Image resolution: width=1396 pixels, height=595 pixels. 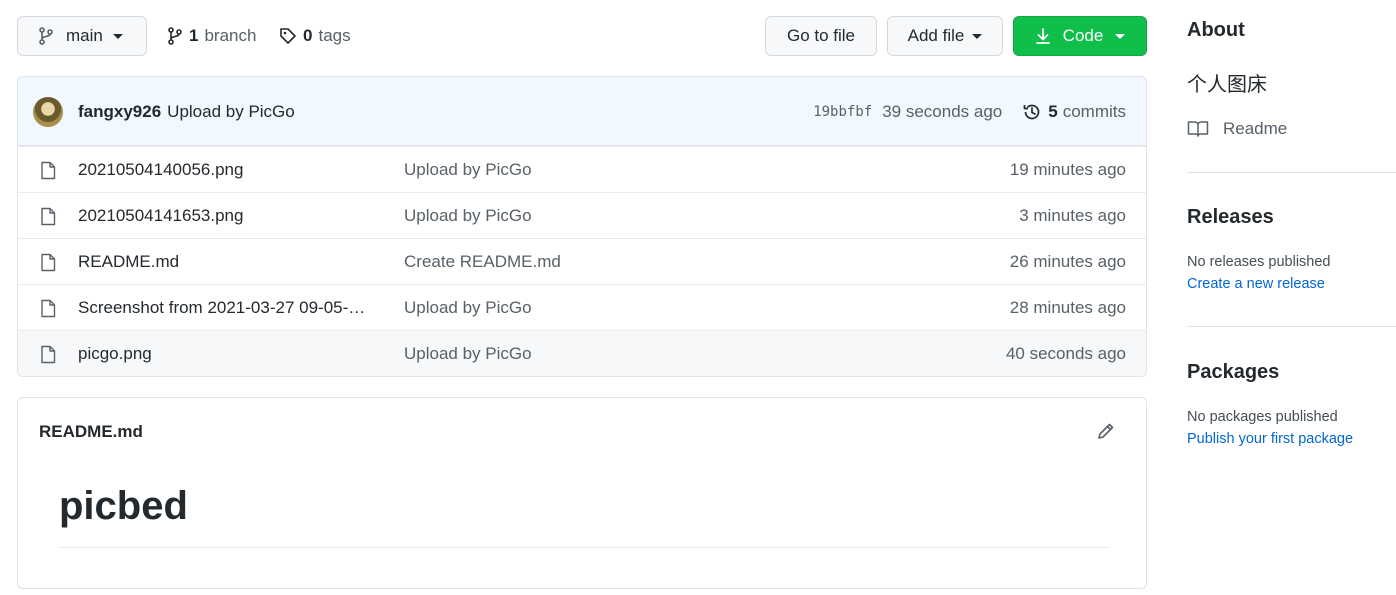 I want to click on add-file-button: Add file, so click(x=945, y=36).